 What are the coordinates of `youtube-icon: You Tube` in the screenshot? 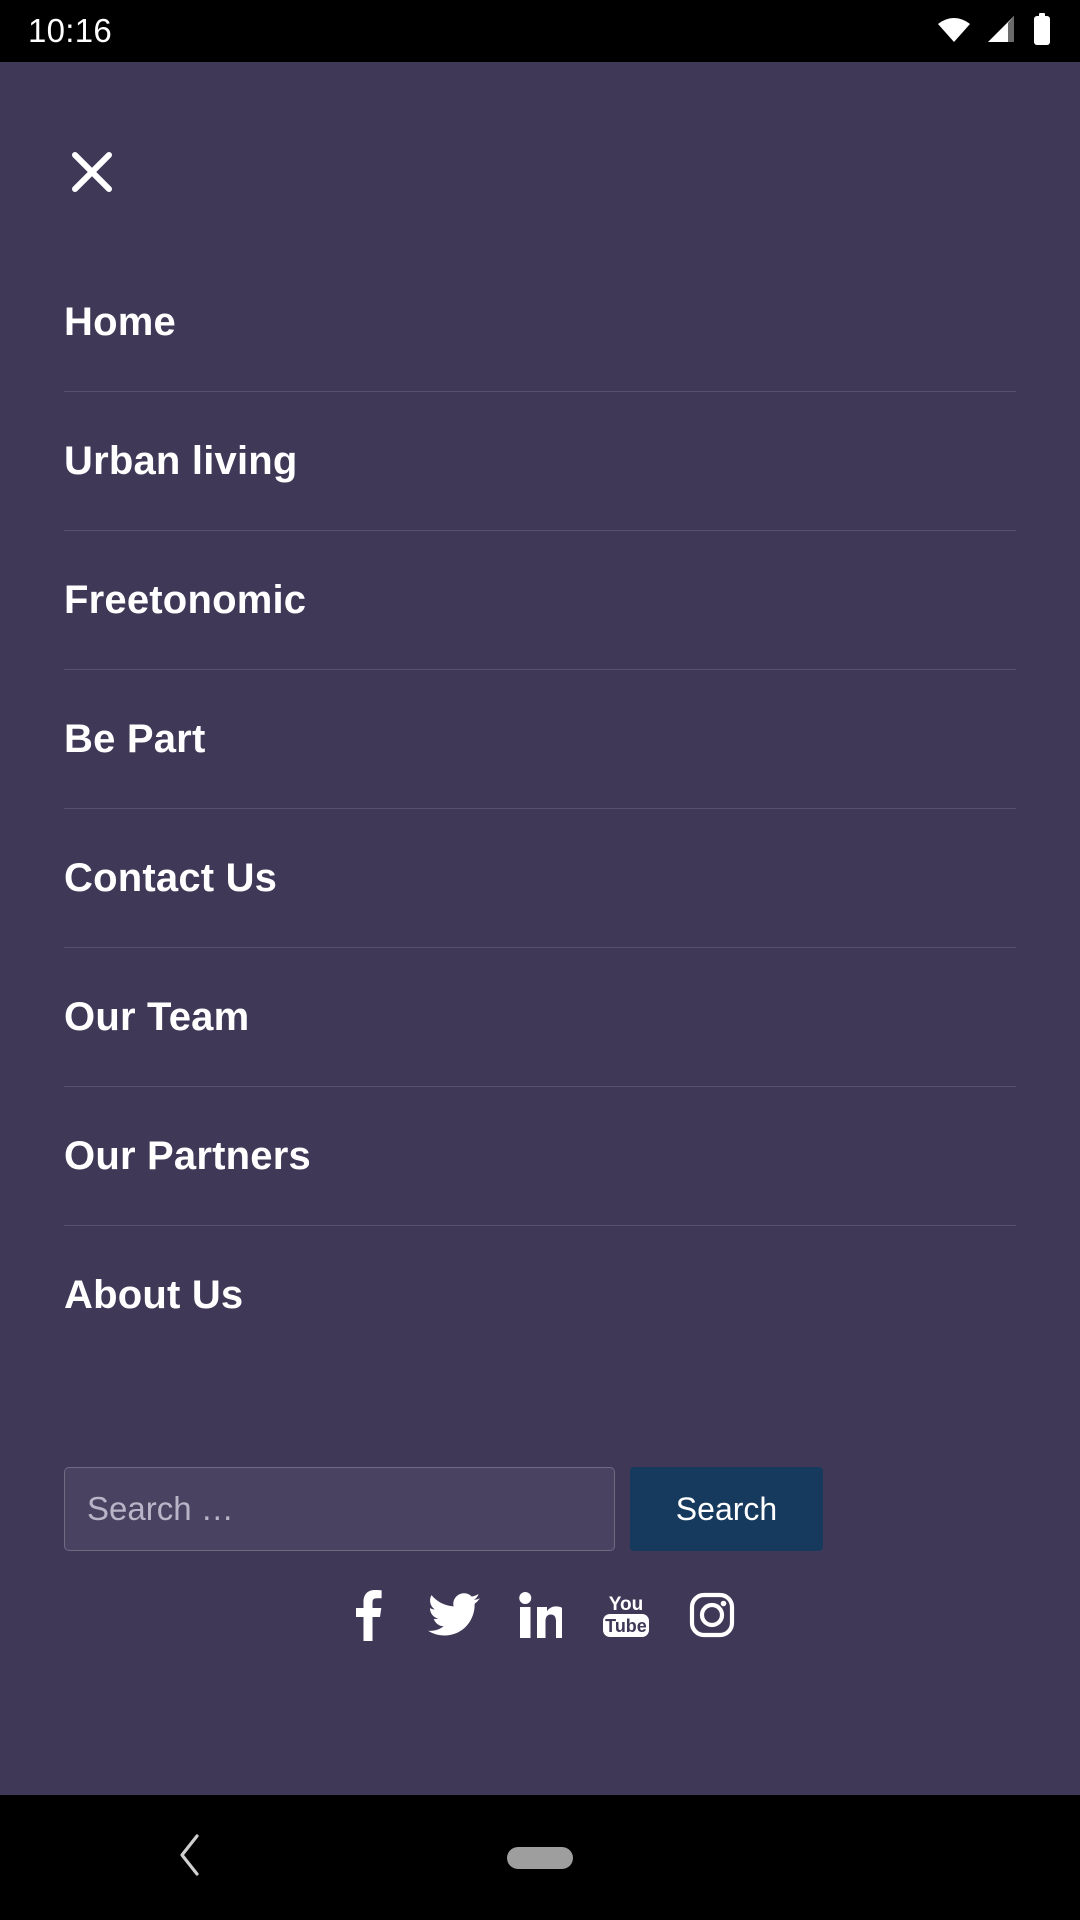 It's located at (626, 1617).